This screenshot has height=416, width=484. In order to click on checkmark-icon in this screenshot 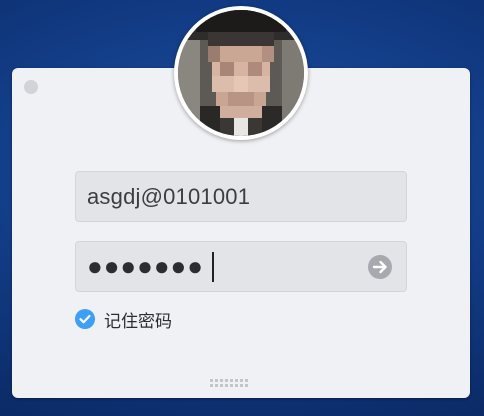, I will do `click(85, 319)`.